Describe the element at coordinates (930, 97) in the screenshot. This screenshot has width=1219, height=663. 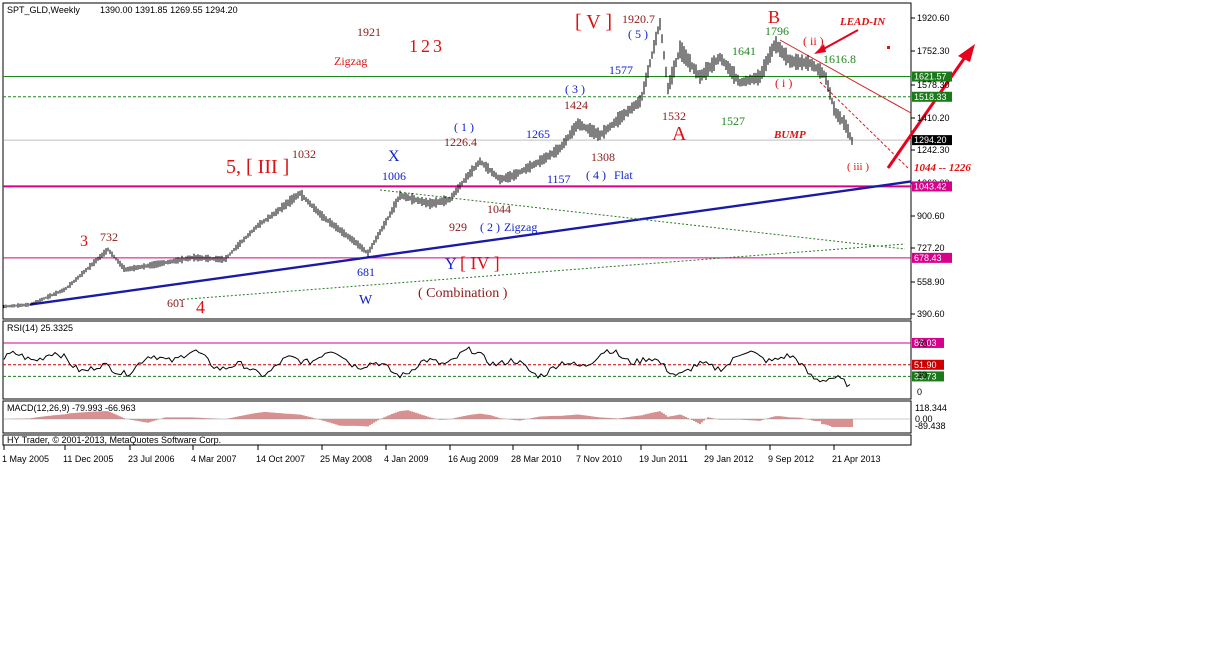
I see `price-label: 1518.33` at that location.